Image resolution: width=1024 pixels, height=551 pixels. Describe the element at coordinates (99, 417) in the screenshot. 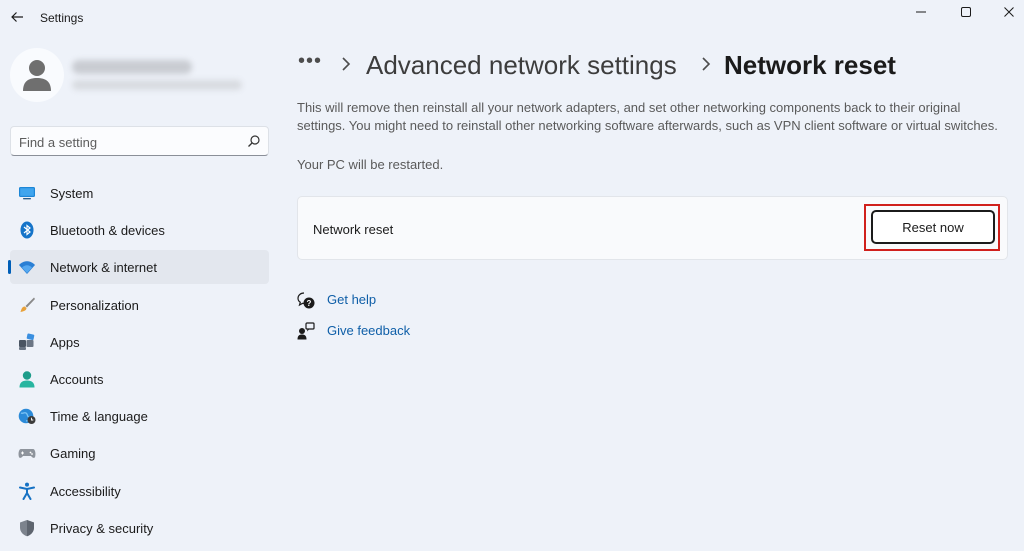

I see `sidebar-item-label: Time & language` at that location.